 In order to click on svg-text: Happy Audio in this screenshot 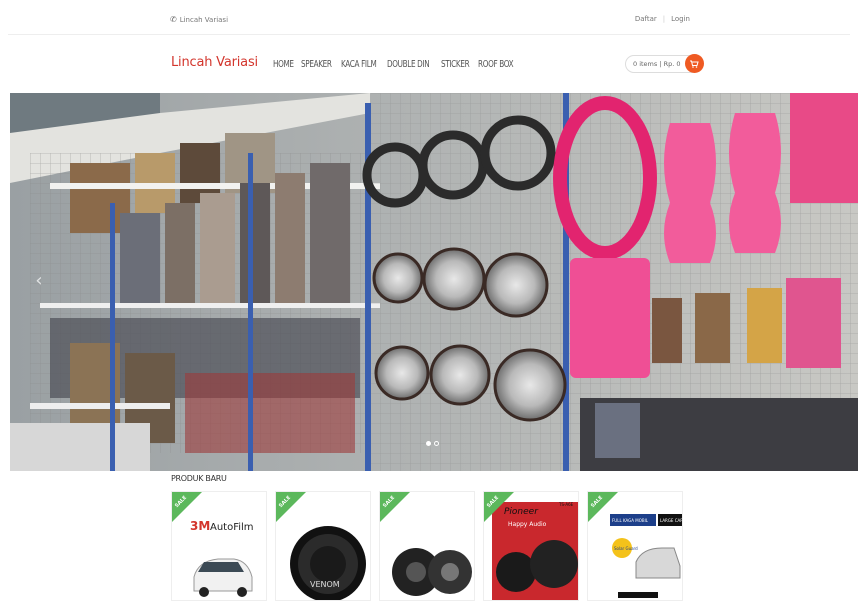, I will do `click(527, 524)`.